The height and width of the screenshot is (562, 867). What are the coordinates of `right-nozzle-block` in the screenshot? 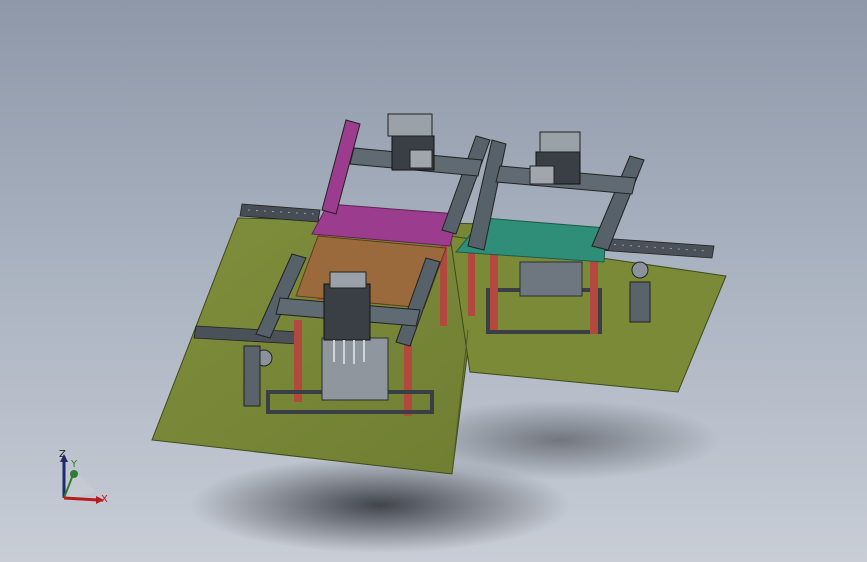 It's located at (560, 142).